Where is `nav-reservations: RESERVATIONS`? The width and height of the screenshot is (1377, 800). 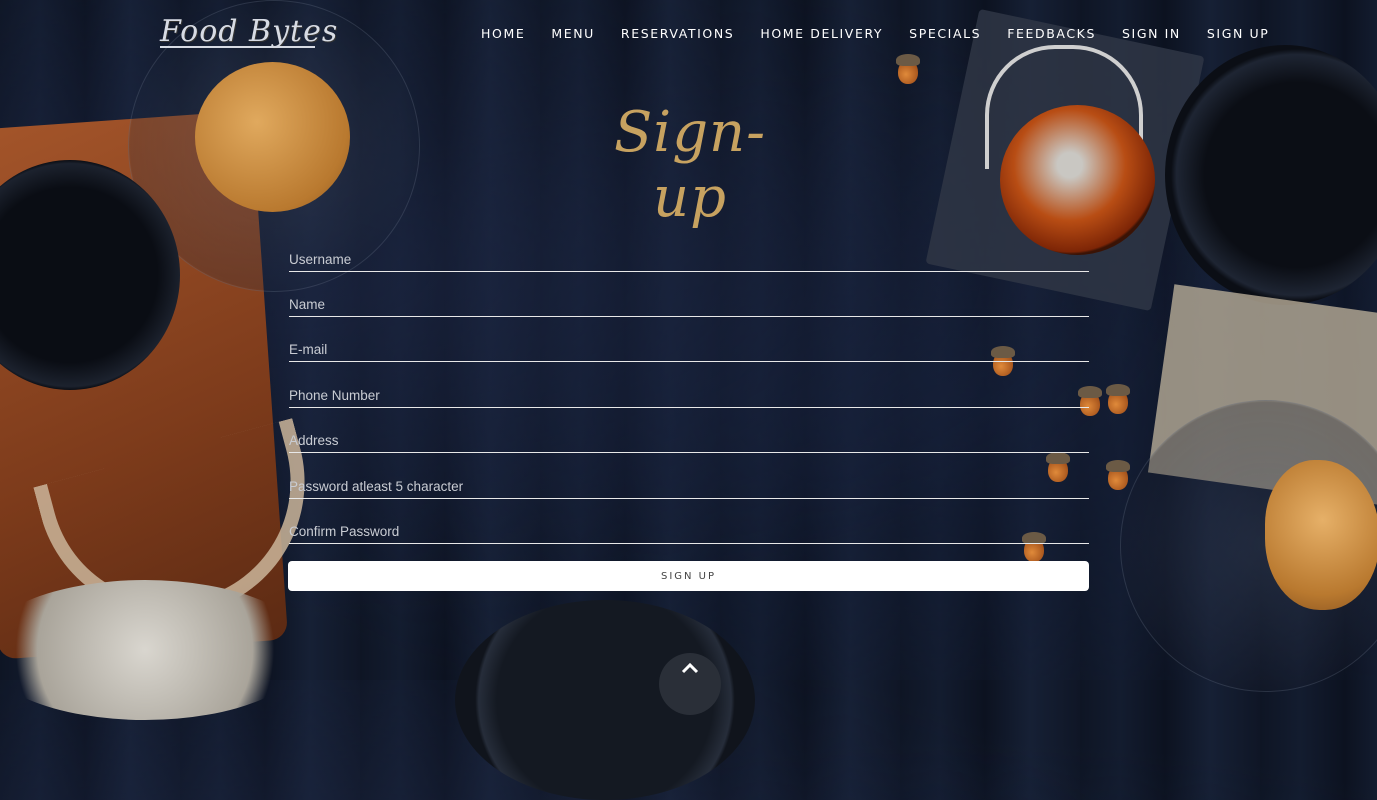 nav-reservations: RESERVATIONS is located at coordinates (677, 33).